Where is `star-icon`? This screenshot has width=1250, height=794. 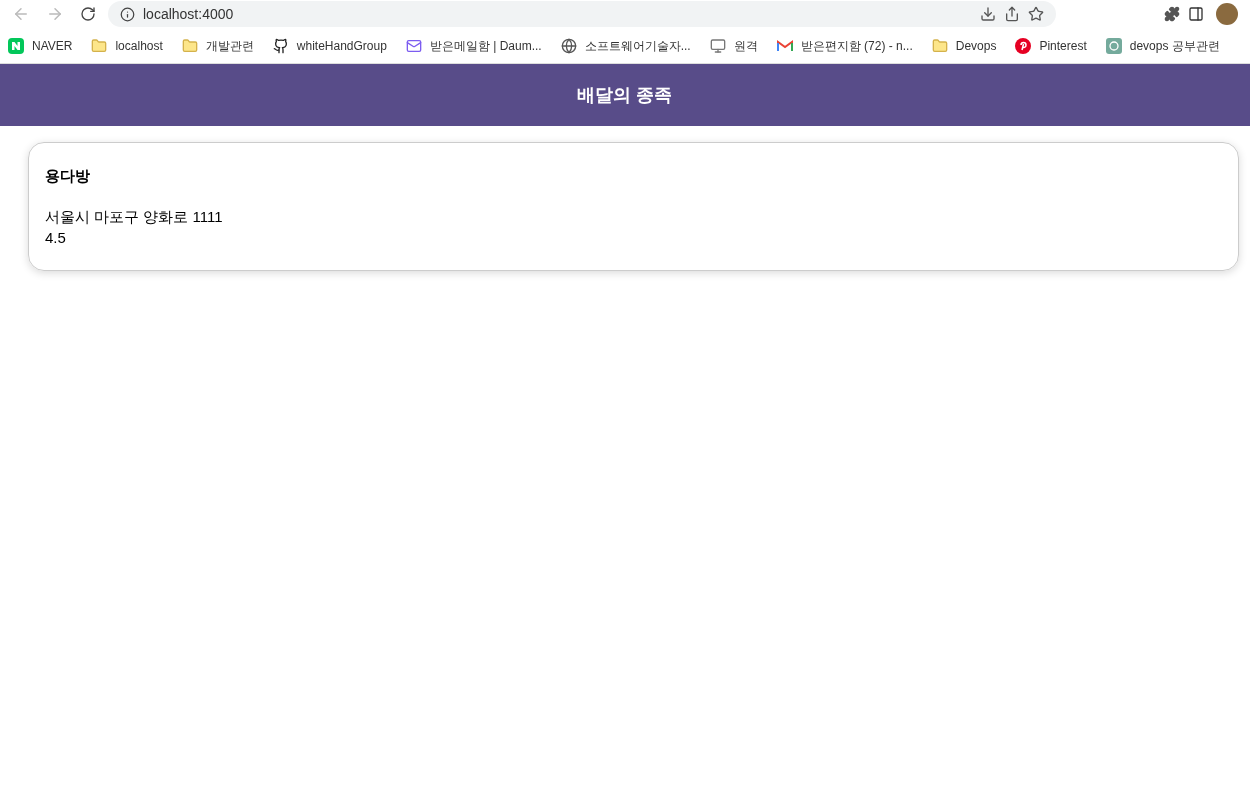 star-icon is located at coordinates (1036, 14).